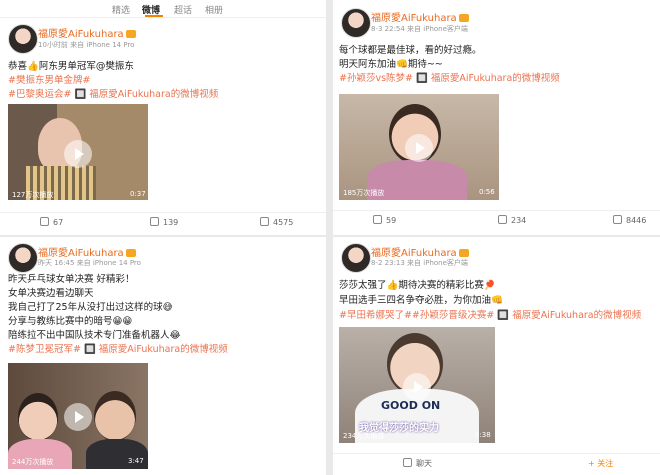 The width and height of the screenshot is (660, 475). What do you see at coordinates (90, 307) in the screenshot?
I see `post-text-line: 我自己打了25年从没打出过这样的球😅` at bounding box center [90, 307].